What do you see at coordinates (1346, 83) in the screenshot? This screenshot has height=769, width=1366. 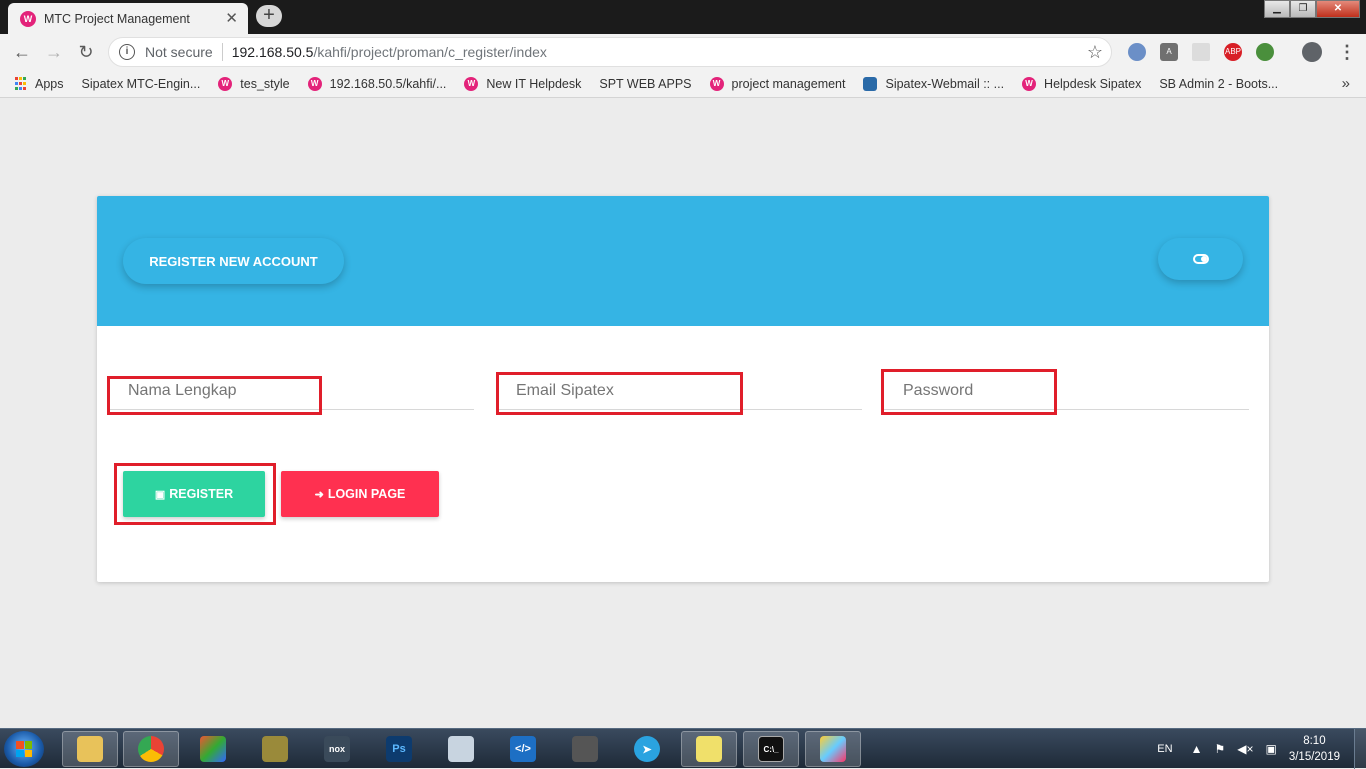 I see `bookmarks-overflow-icon: »` at bounding box center [1346, 83].